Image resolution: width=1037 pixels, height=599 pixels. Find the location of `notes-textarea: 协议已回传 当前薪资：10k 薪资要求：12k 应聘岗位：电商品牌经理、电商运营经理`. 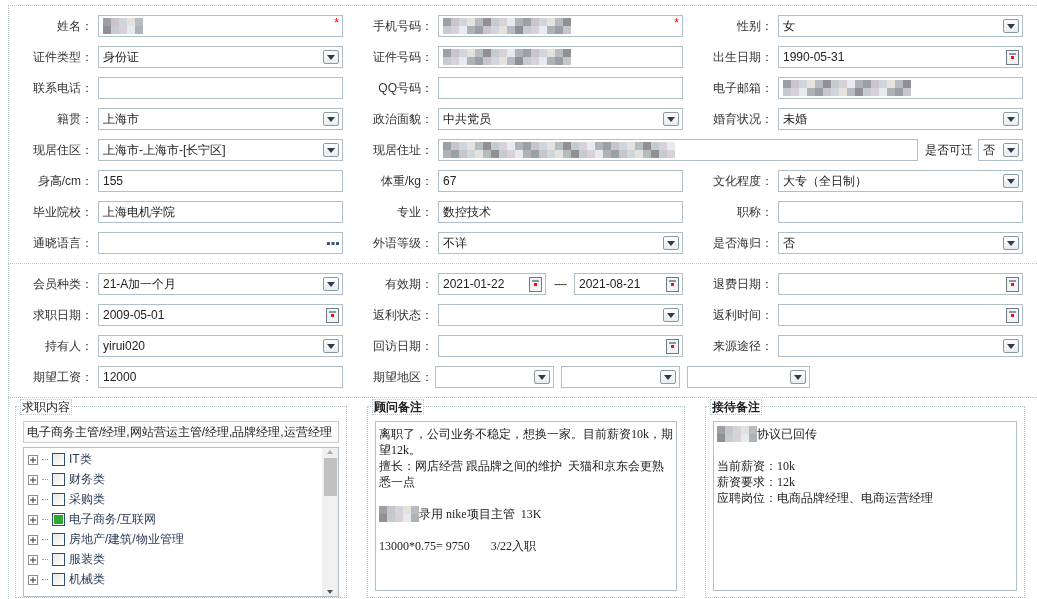

notes-textarea: 协议已回传 当前薪资：10k 薪资要求：12k 应聘岗位：电商品牌经理、电商运营经理 is located at coordinates (865, 506).